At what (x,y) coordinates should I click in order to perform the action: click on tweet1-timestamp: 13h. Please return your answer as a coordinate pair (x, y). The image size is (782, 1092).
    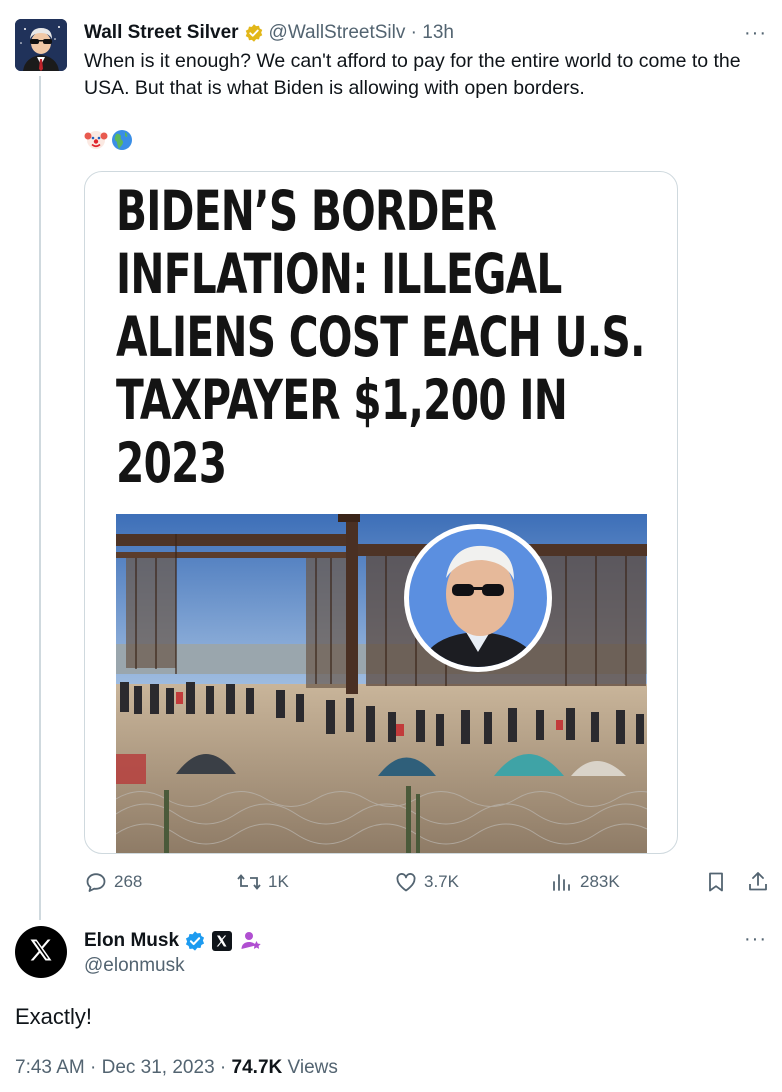
    Looking at the image, I should click on (438, 33).